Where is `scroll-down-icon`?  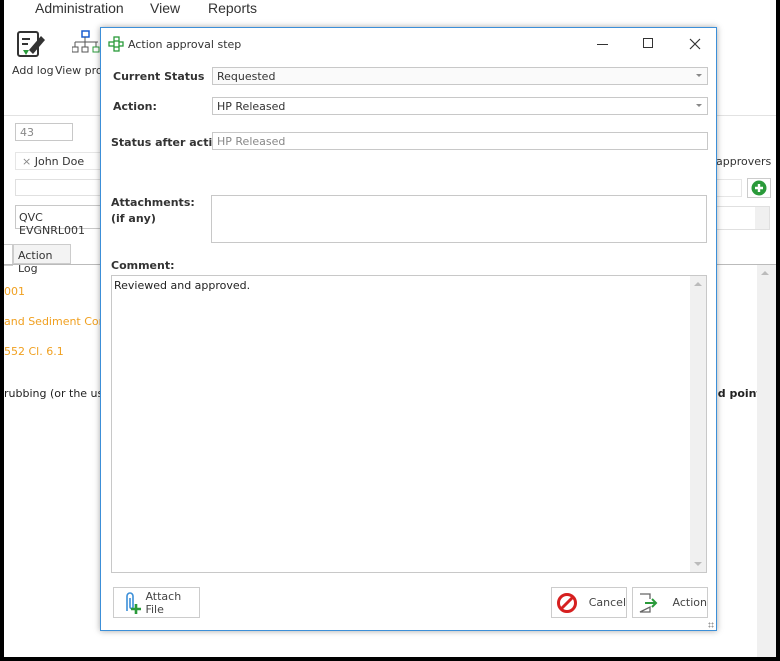
scroll-down-icon is located at coordinates (698, 564).